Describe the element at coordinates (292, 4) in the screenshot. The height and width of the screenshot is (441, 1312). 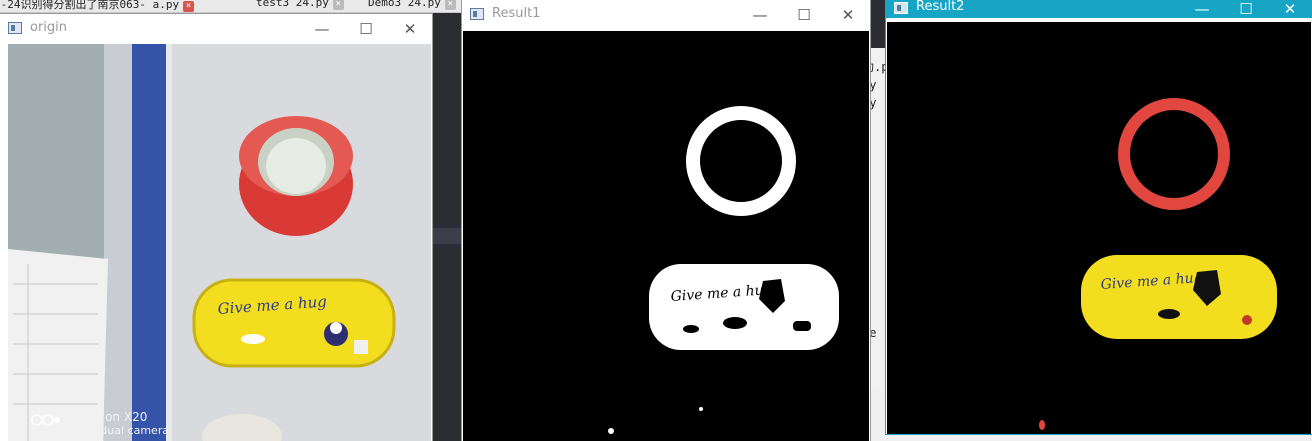
I see `tab-label: test3 24.py` at that location.